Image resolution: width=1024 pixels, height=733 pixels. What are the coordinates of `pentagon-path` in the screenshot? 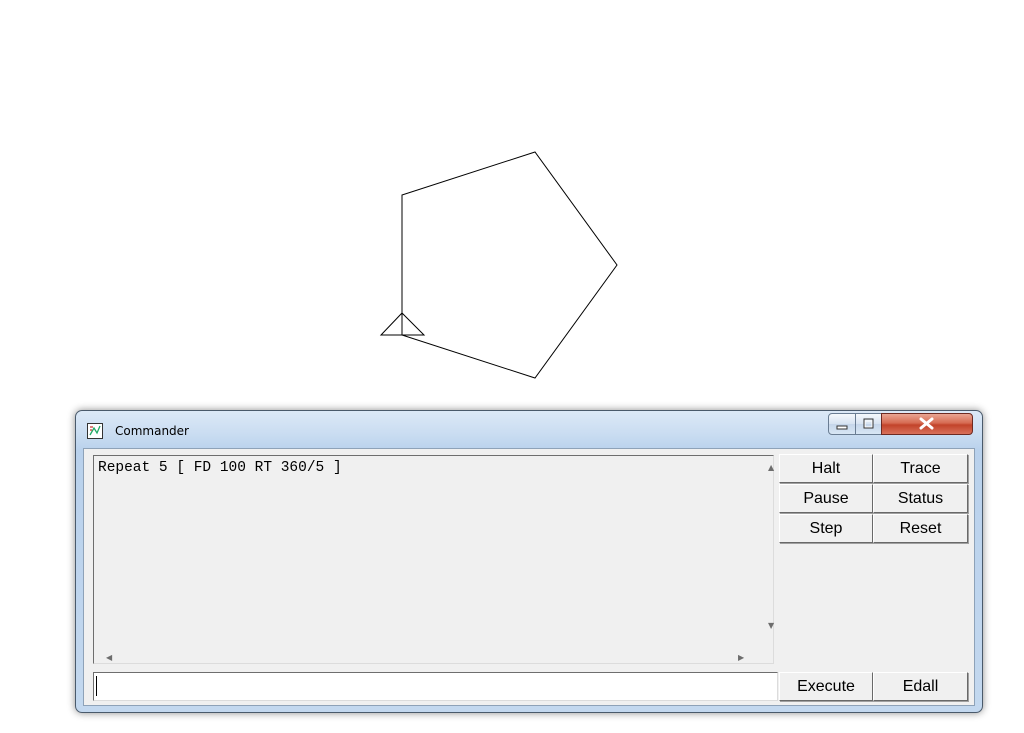 It's located at (509, 265).